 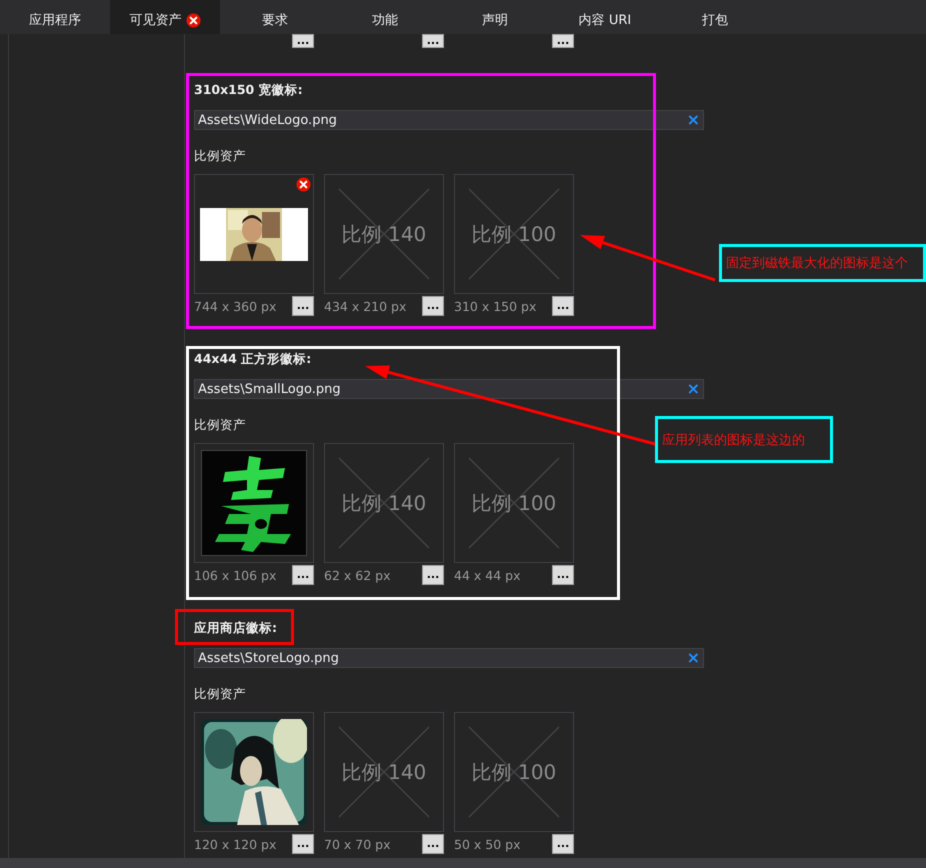 I want to click on size-label: 106 x 106 px, so click(x=235, y=576).